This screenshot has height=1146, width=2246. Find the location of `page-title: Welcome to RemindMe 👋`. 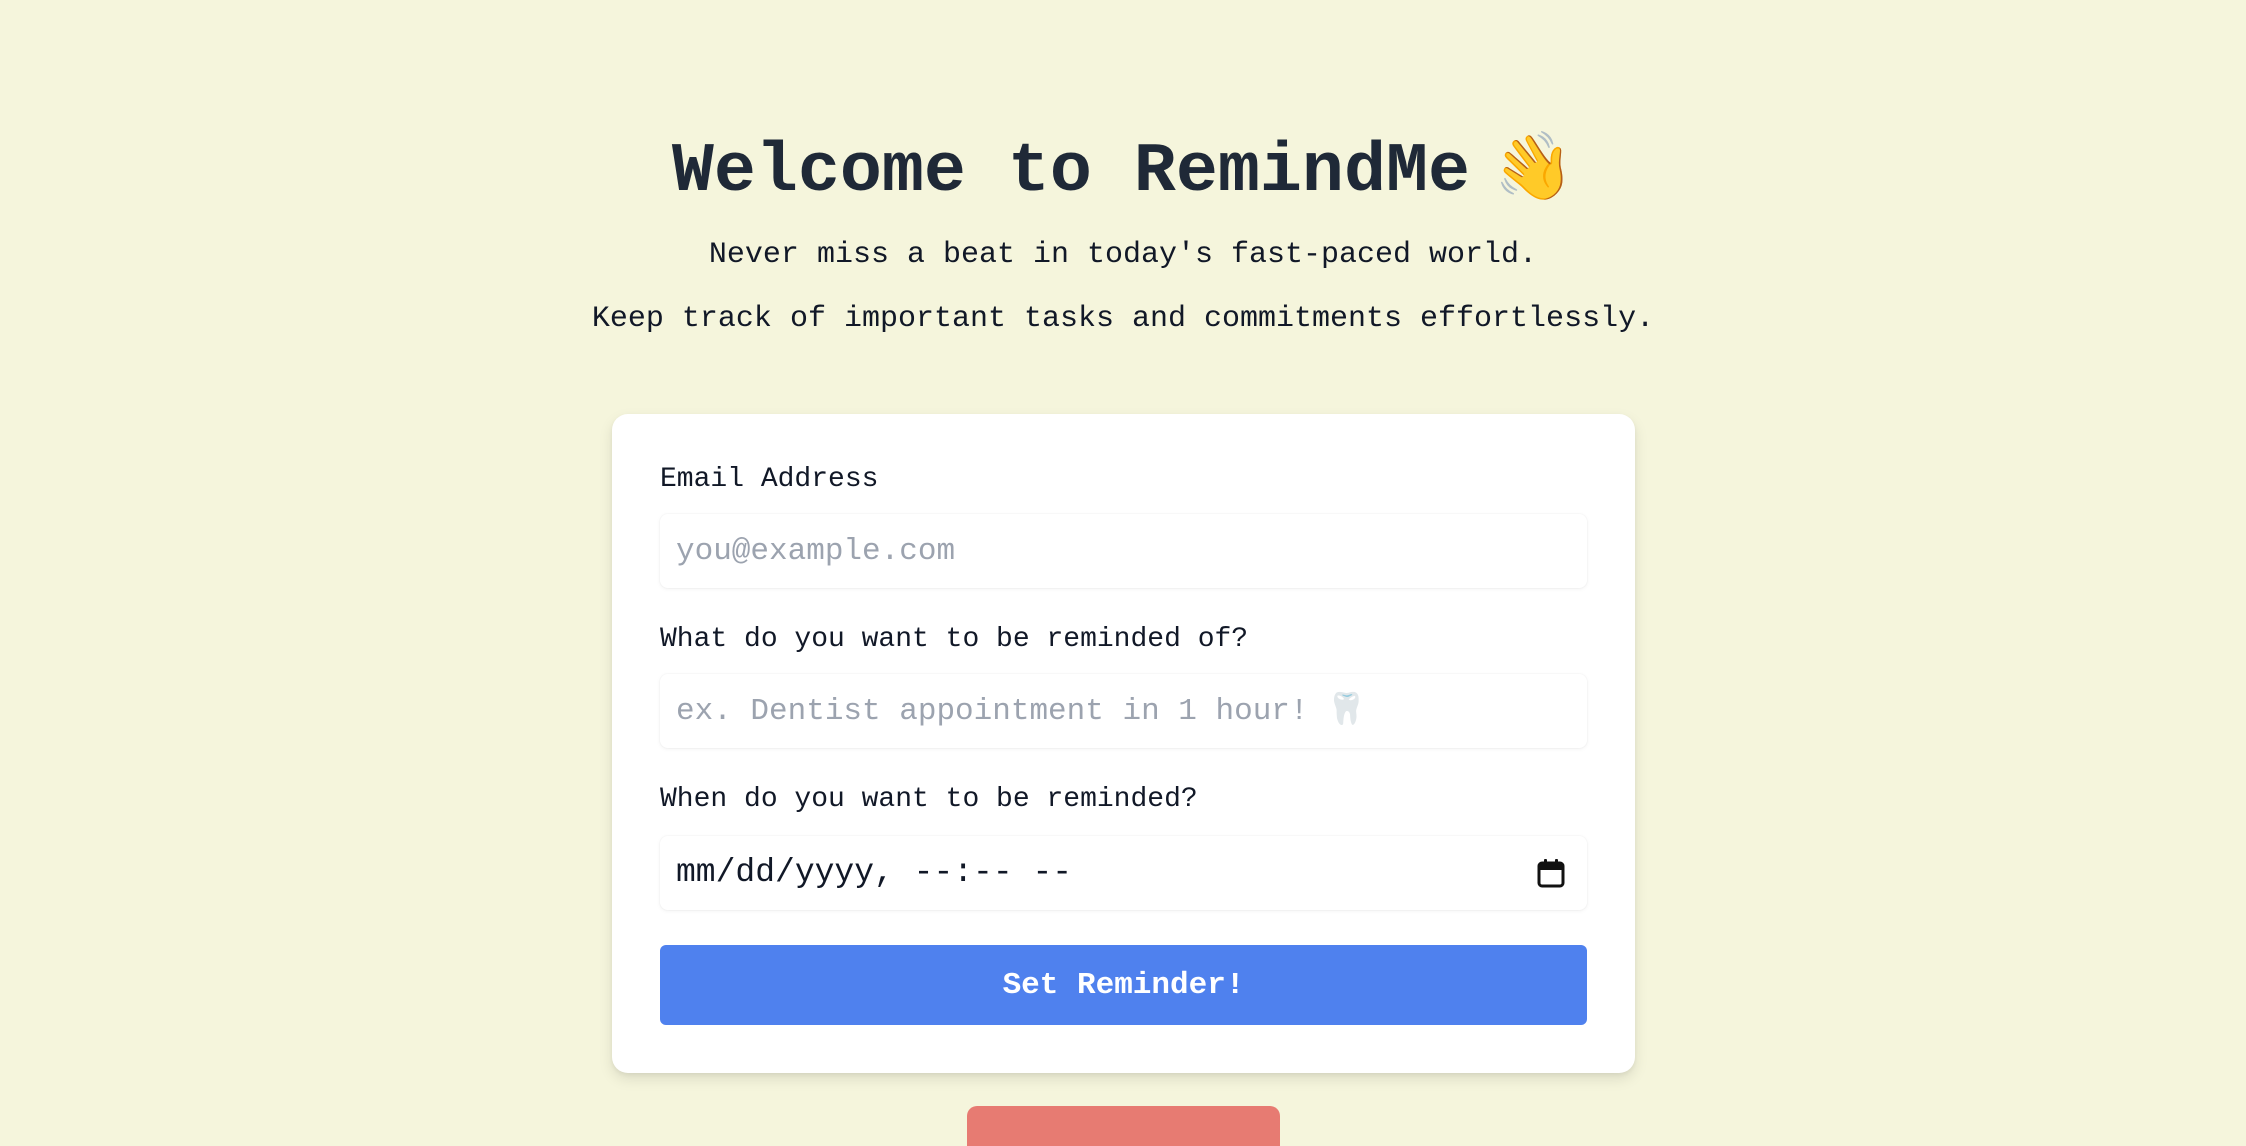

page-title: Welcome to RemindMe 👋 is located at coordinates (1123, 170).